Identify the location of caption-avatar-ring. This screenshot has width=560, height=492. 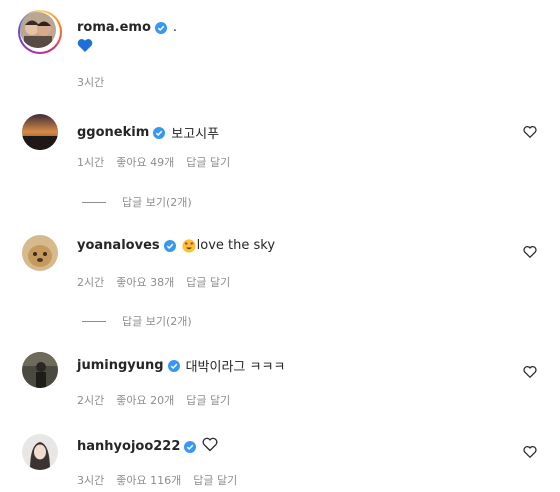
(40, 32).